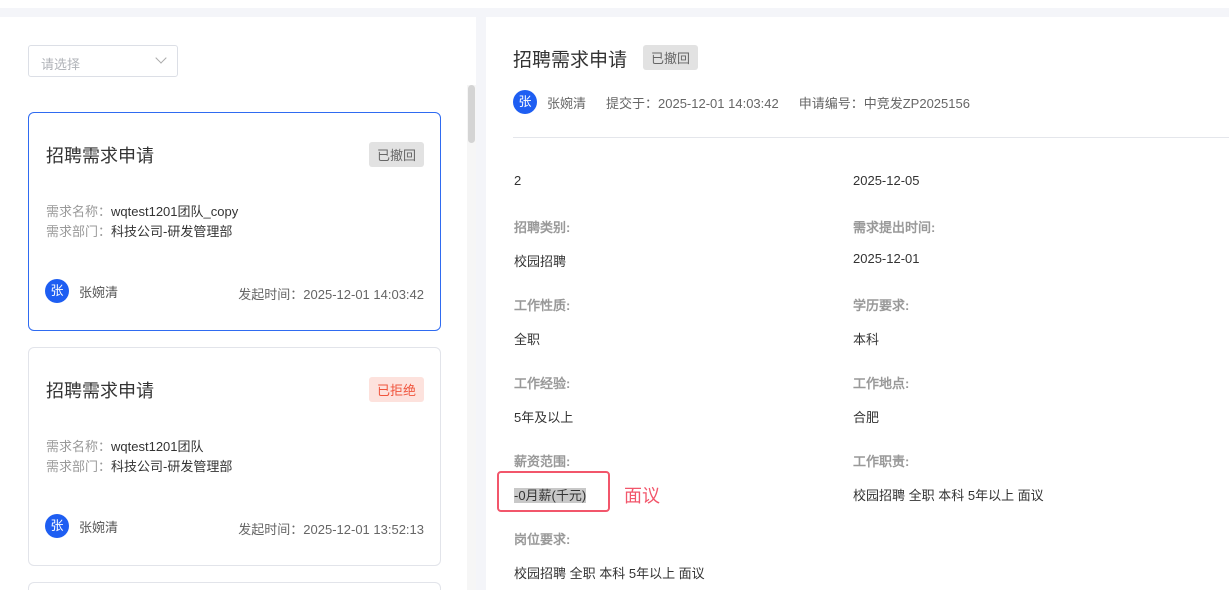 This screenshot has height=590, width=1229. What do you see at coordinates (363, 529) in the screenshot?
I see `value: 2025-12-01 13:52:13` at bounding box center [363, 529].